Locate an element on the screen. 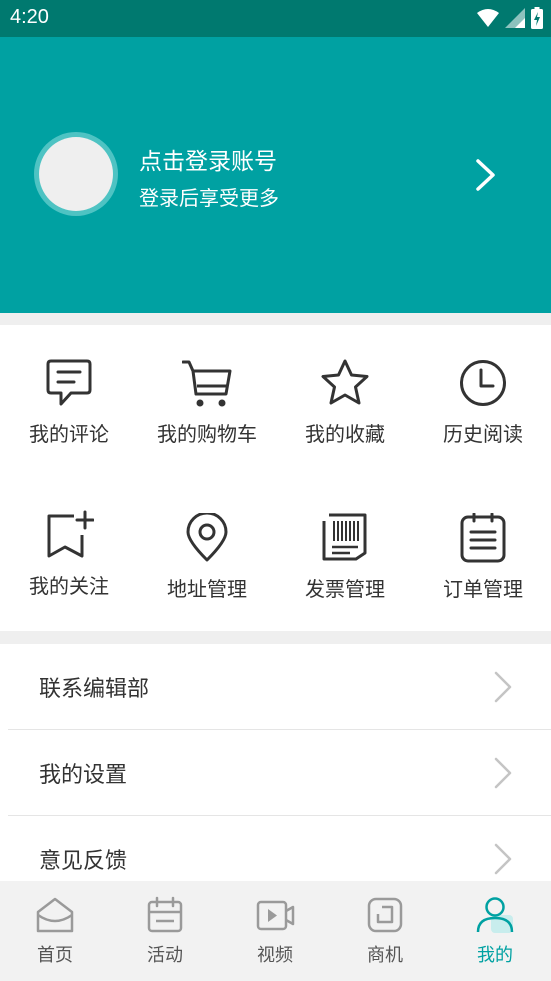 This screenshot has width=551, height=981. grid-item-label: 我的购物车 is located at coordinates (207, 434).